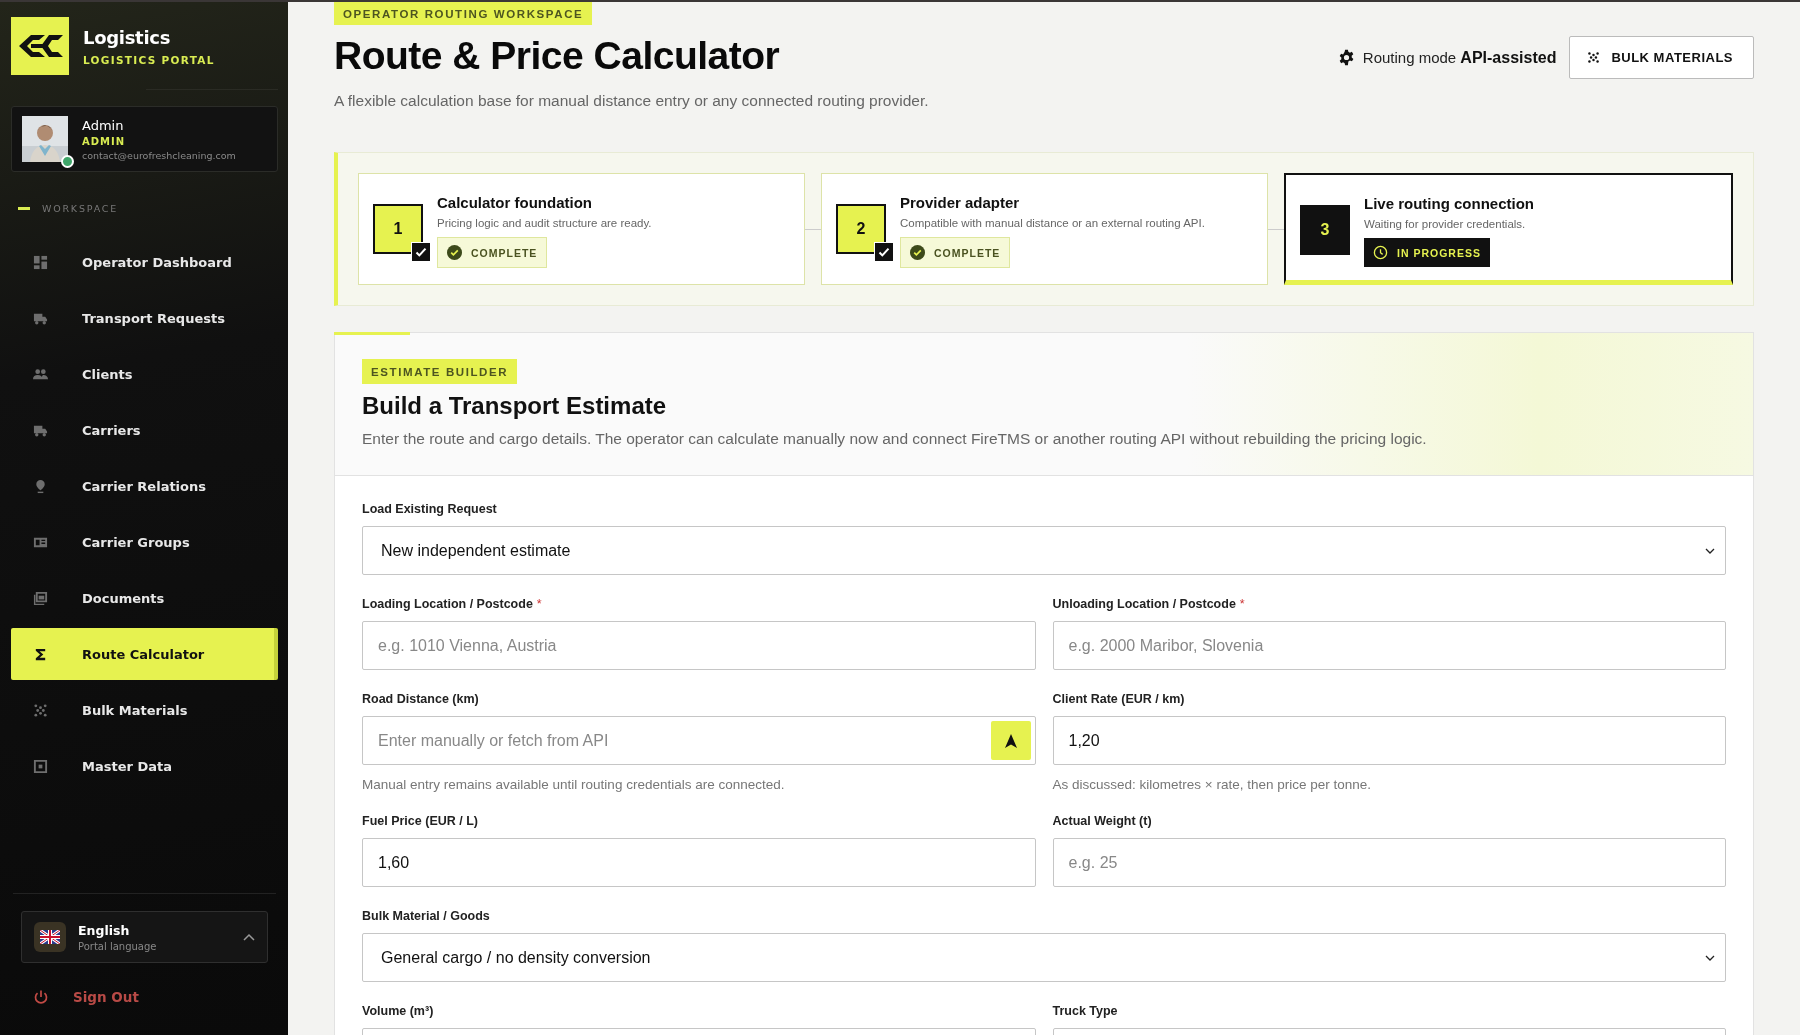 This screenshot has width=1800, height=1035. I want to click on nav-item: Master Data, so click(144, 766).